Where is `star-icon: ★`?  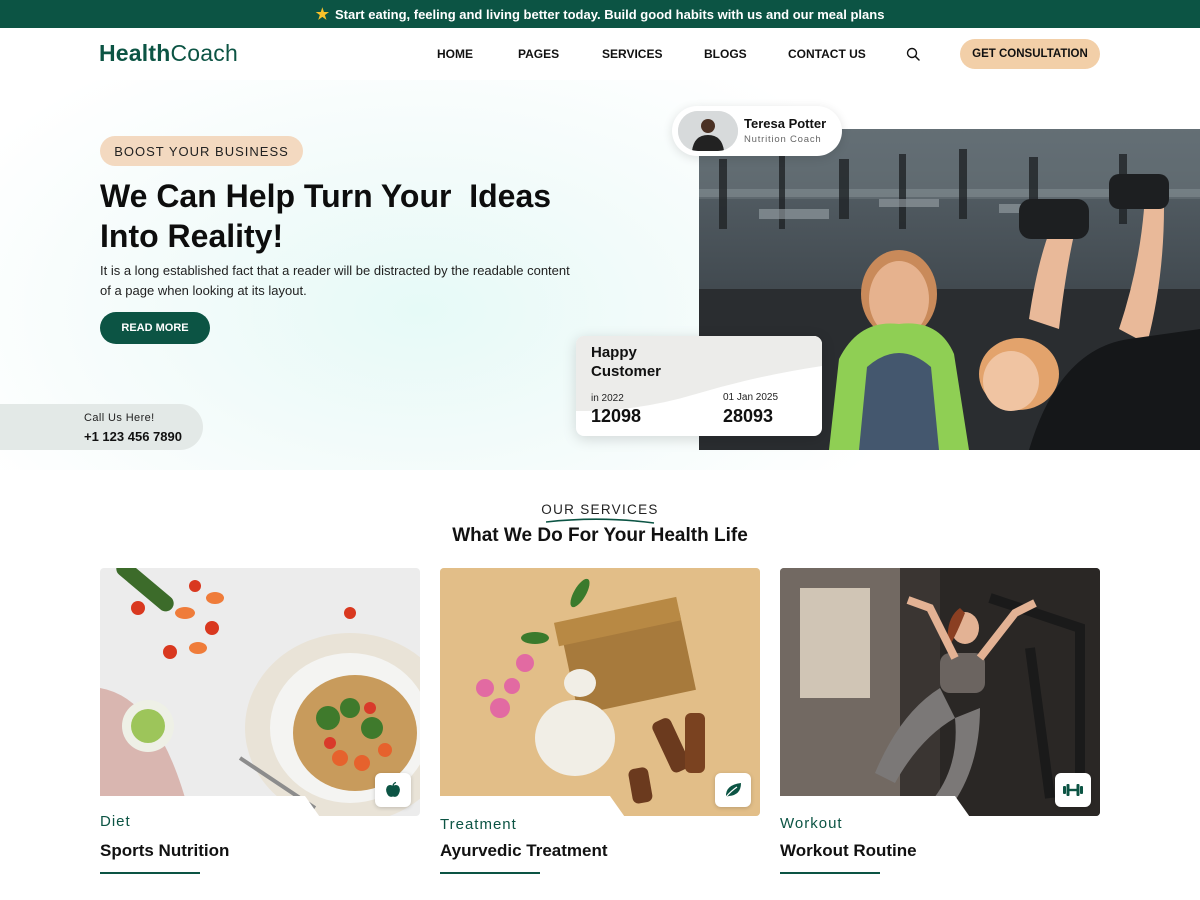
star-icon: ★ is located at coordinates (322, 14).